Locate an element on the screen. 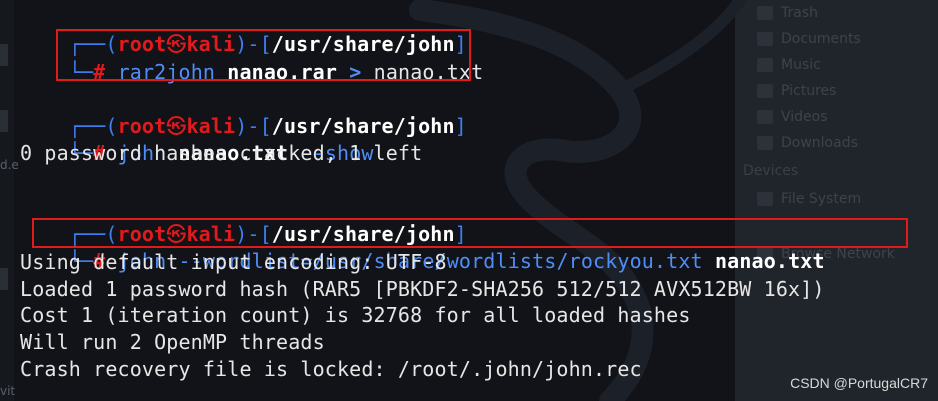 The height and width of the screenshot is (401, 938). command-line-2: └─# john nanao.txt --show is located at coordinates (197, 139).